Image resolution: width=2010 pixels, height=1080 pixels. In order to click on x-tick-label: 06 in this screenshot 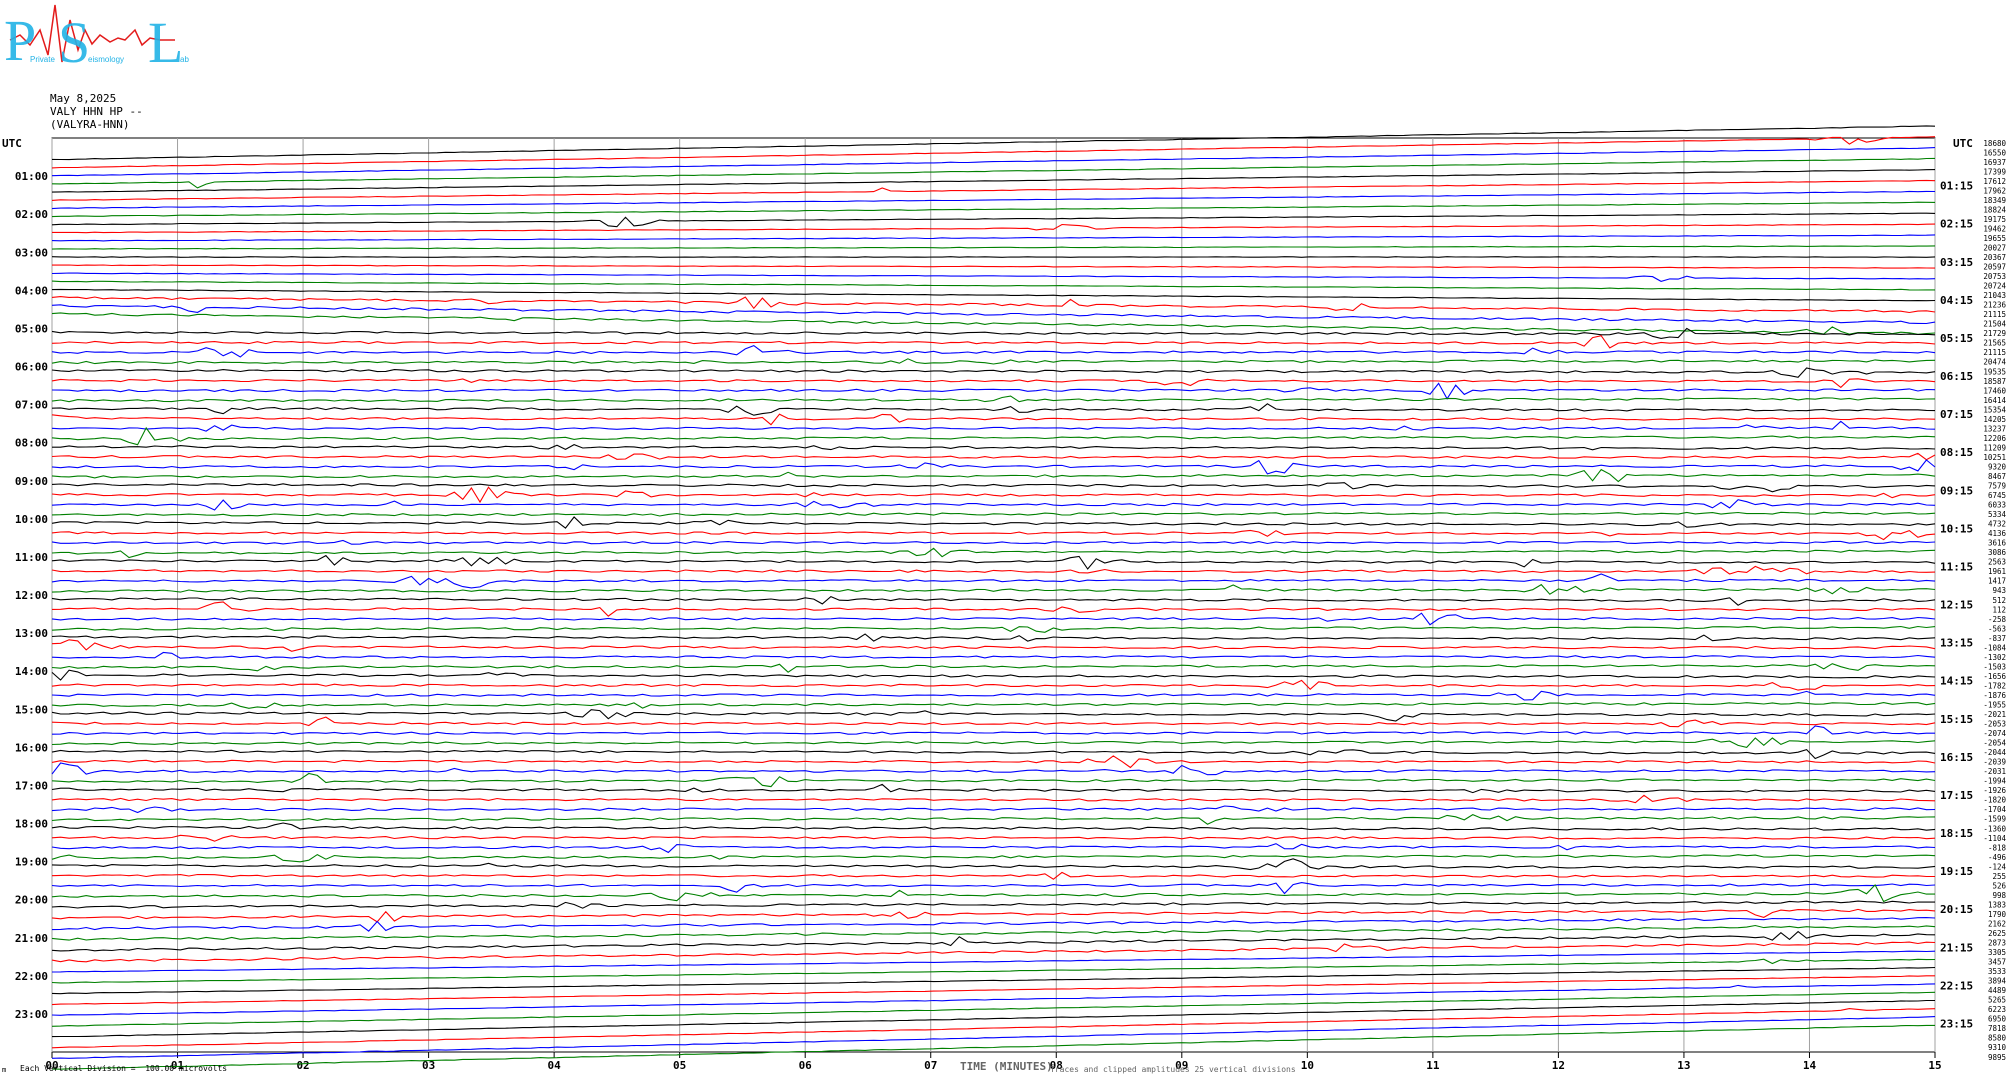, I will do `click(806, 1065)`.